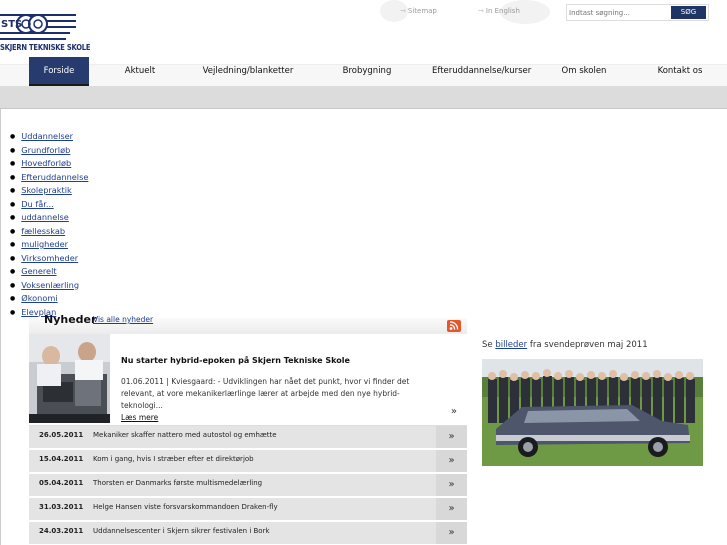  What do you see at coordinates (367, 72) in the screenshot?
I see `nav-item-brobygning: Brobygning` at bounding box center [367, 72].